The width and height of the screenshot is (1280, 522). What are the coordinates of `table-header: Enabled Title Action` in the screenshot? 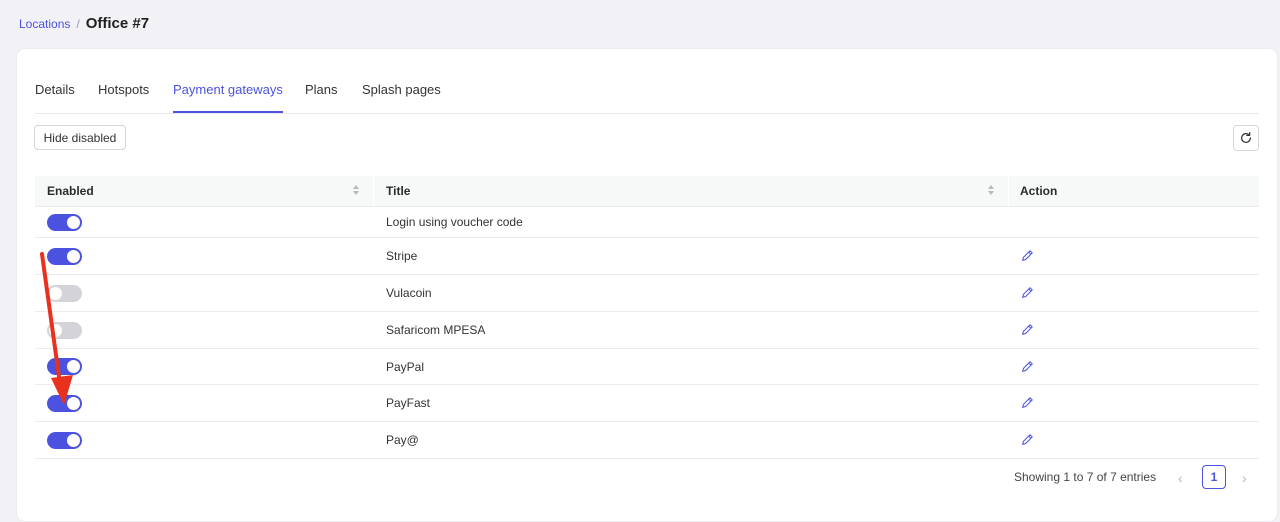 It's located at (647, 191).